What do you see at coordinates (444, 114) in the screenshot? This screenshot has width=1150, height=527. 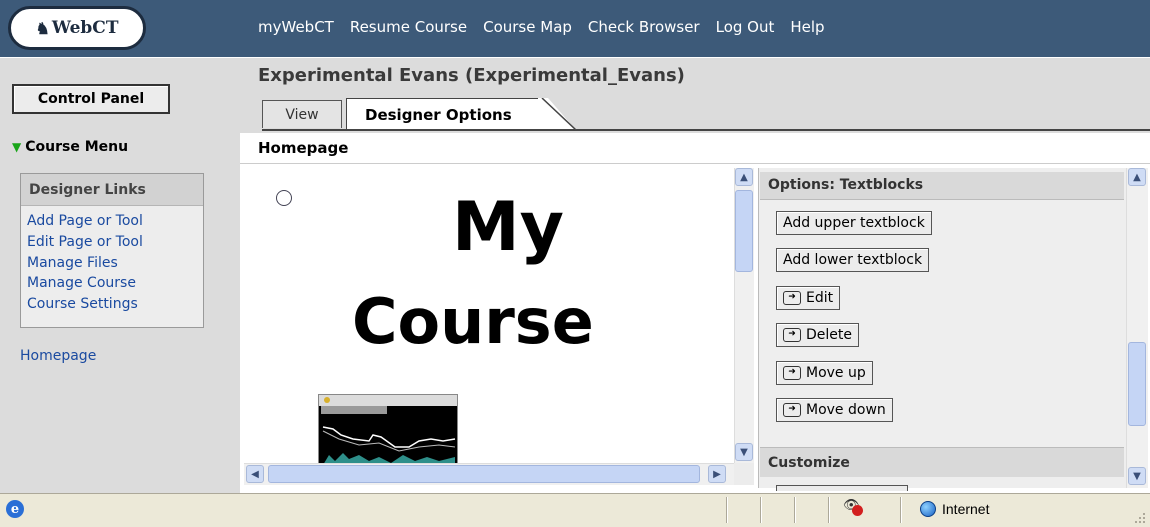 I see `tab-designer-options: Designer Options` at bounding box center [444, 114].